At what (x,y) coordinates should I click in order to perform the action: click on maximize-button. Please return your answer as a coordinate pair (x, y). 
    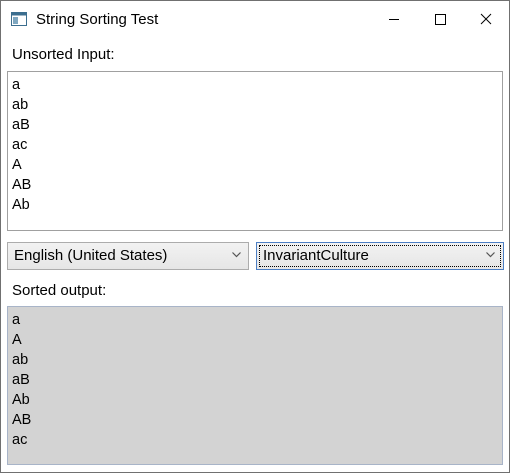
    Looking at the image, I should click on (440, 19).